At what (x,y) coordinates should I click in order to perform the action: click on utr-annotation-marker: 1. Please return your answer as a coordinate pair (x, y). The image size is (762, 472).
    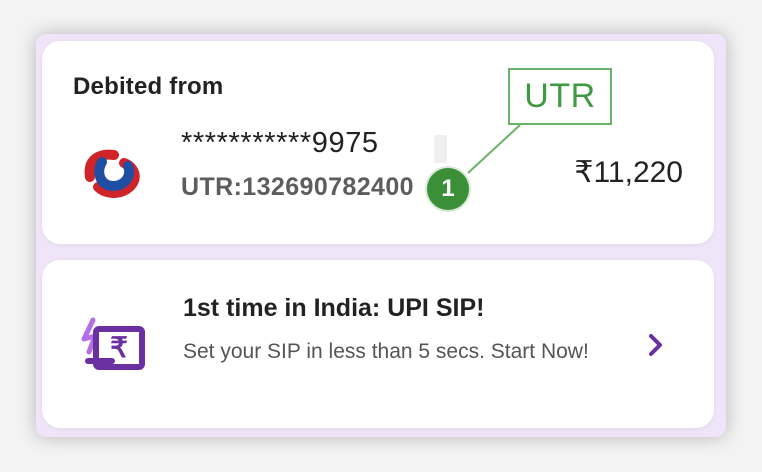
    Looking at the image, I should click on (448, 189).